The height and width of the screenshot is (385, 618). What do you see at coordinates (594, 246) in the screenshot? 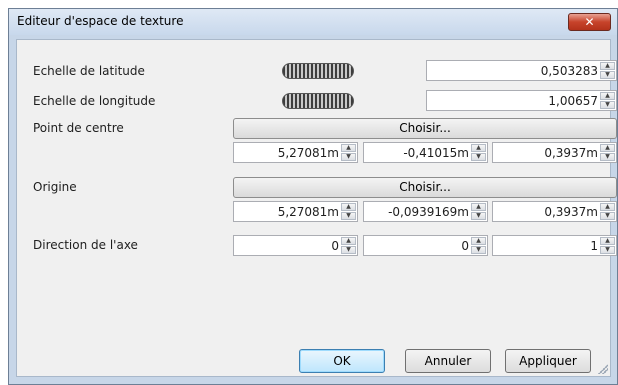
I see `axis-z-value: 1` at bounding box center [594, 246].